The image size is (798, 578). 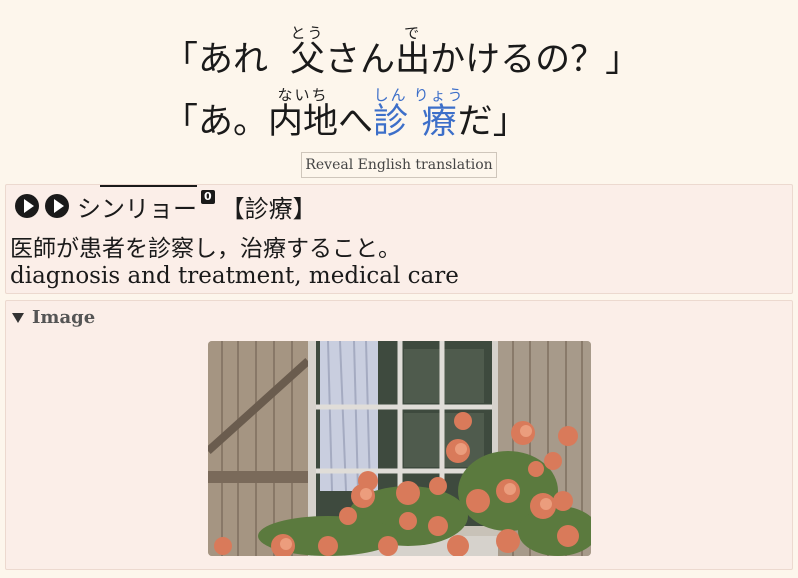 What do you see at coordinates (234, 276) in the screenshot?
I see `definition-english: diagnosis and treatment, medical care` at bounding box center [234, 276].